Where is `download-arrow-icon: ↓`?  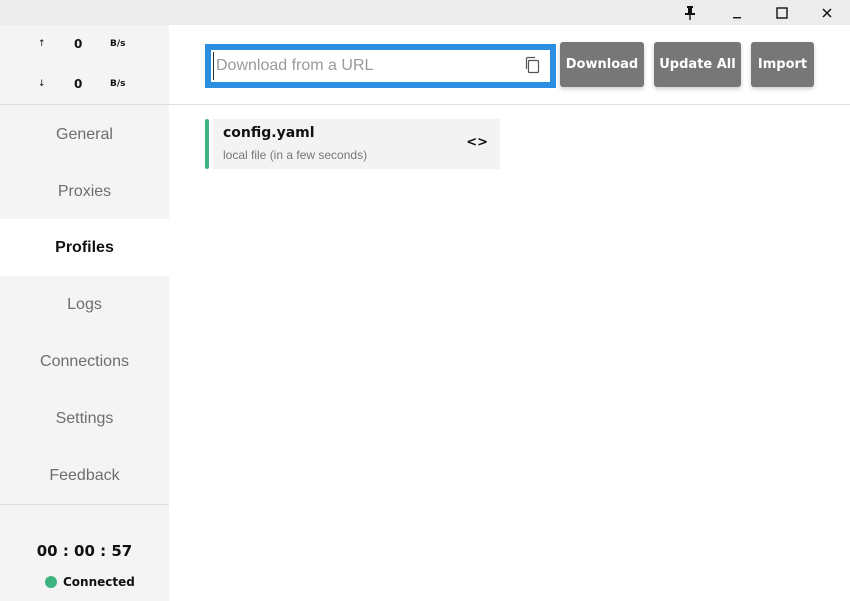
download-arrow-icon: ↓ is located at coordinates (42, 84).